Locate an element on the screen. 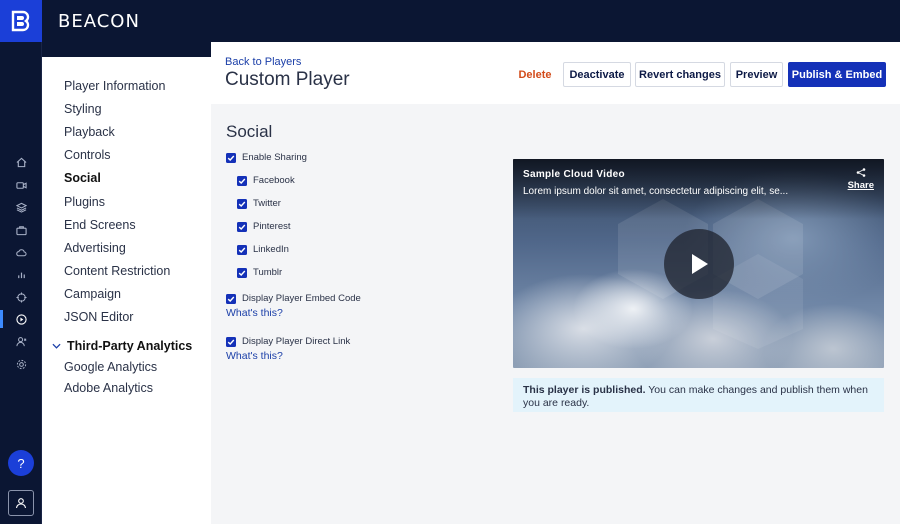 This screenshot has width=900, height=524. direct-link-help-link: What's this? is located at coordinates (254, 356).